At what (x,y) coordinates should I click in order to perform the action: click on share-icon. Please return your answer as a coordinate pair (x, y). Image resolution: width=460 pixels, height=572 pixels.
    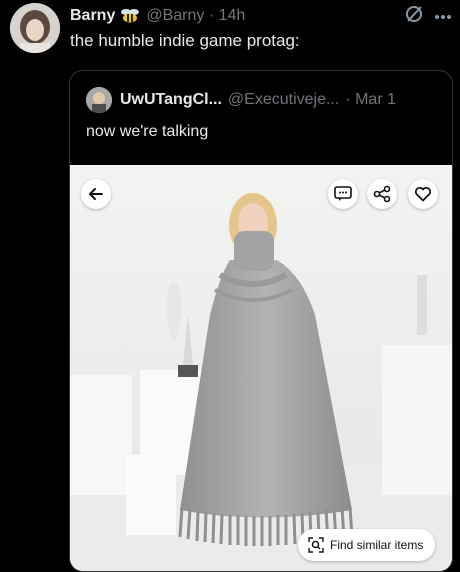
    Looking at the image, I should click on (382, 194).